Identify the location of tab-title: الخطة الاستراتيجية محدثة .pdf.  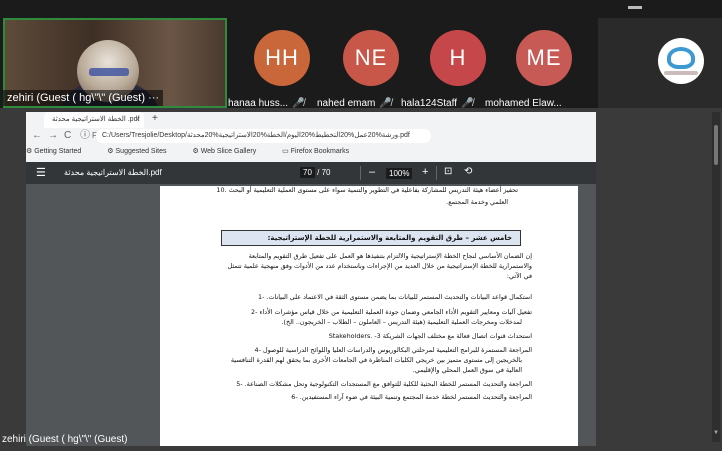
(96, 119).